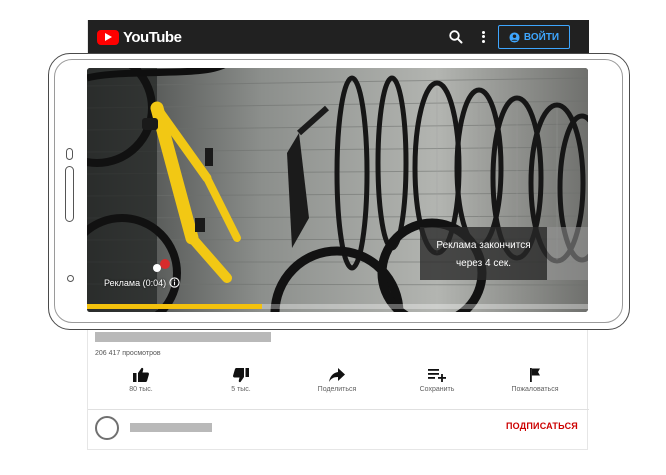  What do you see at coordinates (174, 282) in the screenshot?
I see `info-icon` at bounding box center [174, 282].